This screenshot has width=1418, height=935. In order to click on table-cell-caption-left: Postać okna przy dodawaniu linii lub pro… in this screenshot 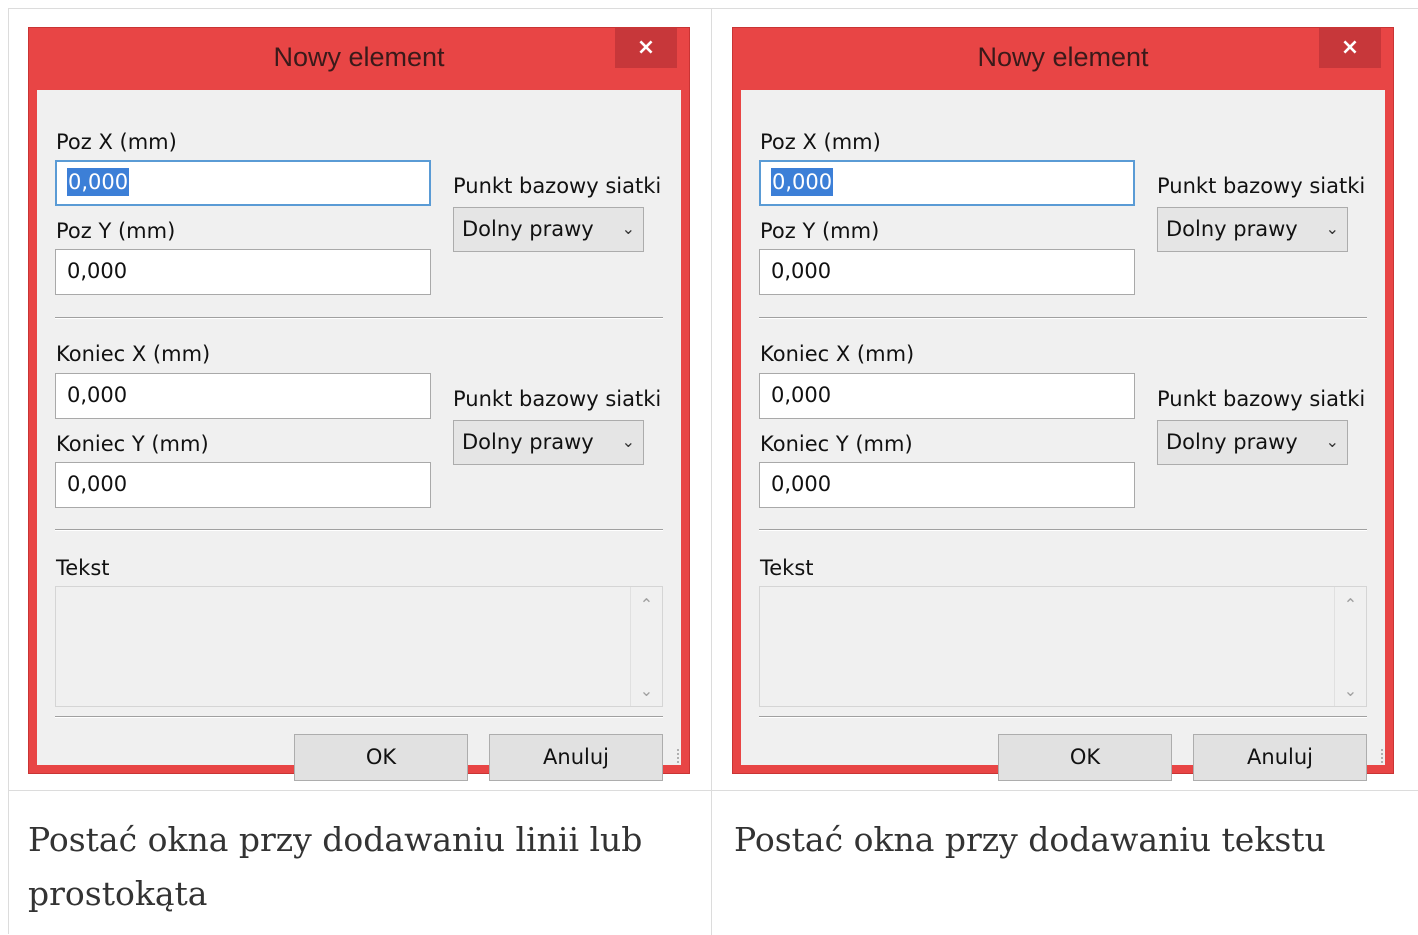, I will do `click(360, 863)`.